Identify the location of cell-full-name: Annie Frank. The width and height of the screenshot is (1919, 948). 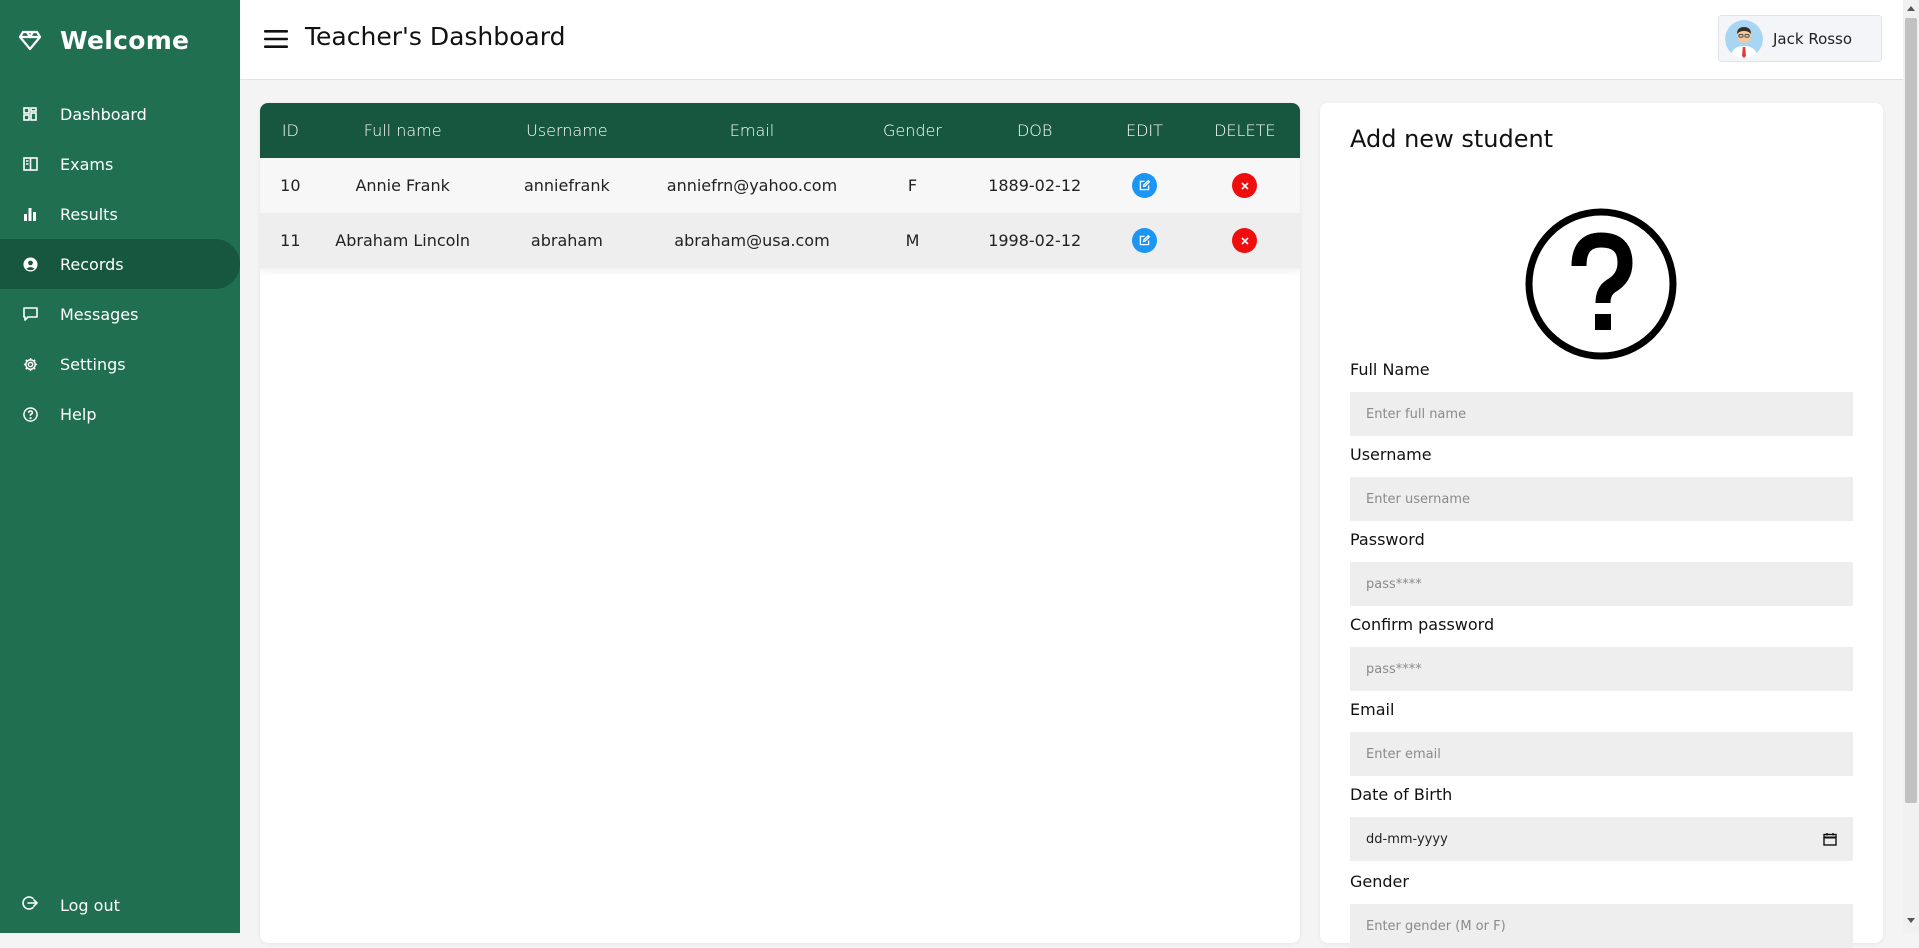
(402, 185).